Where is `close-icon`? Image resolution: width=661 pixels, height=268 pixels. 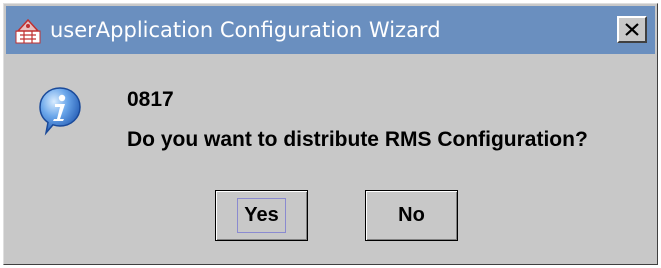
close-icon is located at coordinates (632, 29).